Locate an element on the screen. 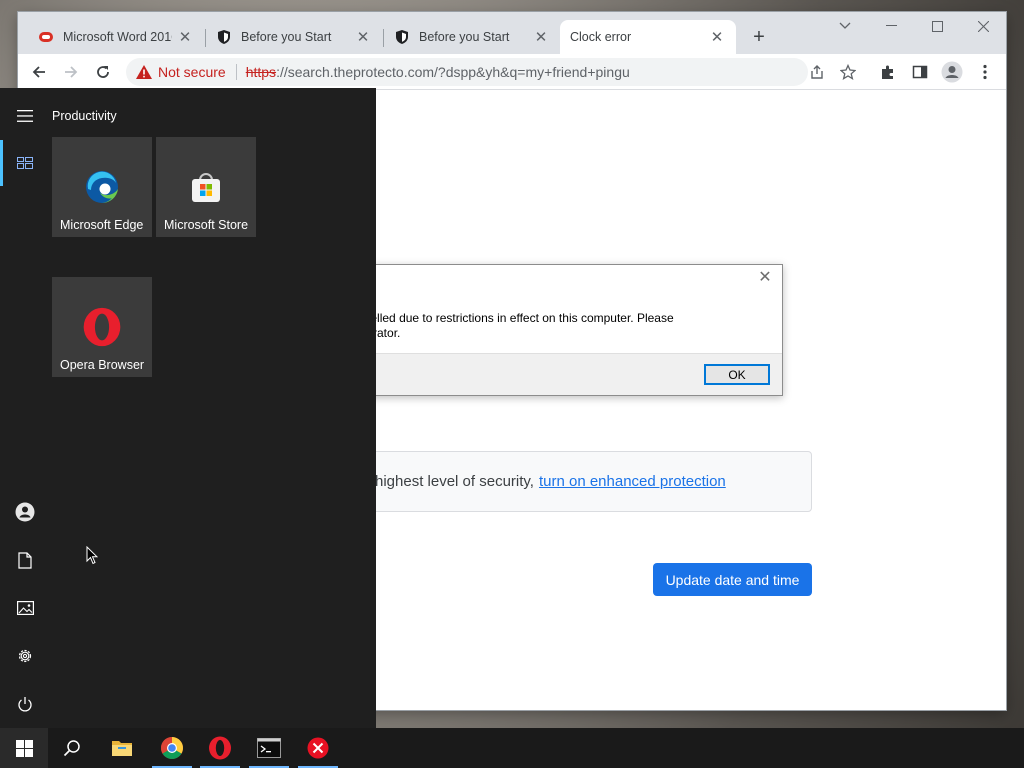 This screenshot has height=768, width=1024. opera-taskbar-icon is located at coordinates (220, 748).